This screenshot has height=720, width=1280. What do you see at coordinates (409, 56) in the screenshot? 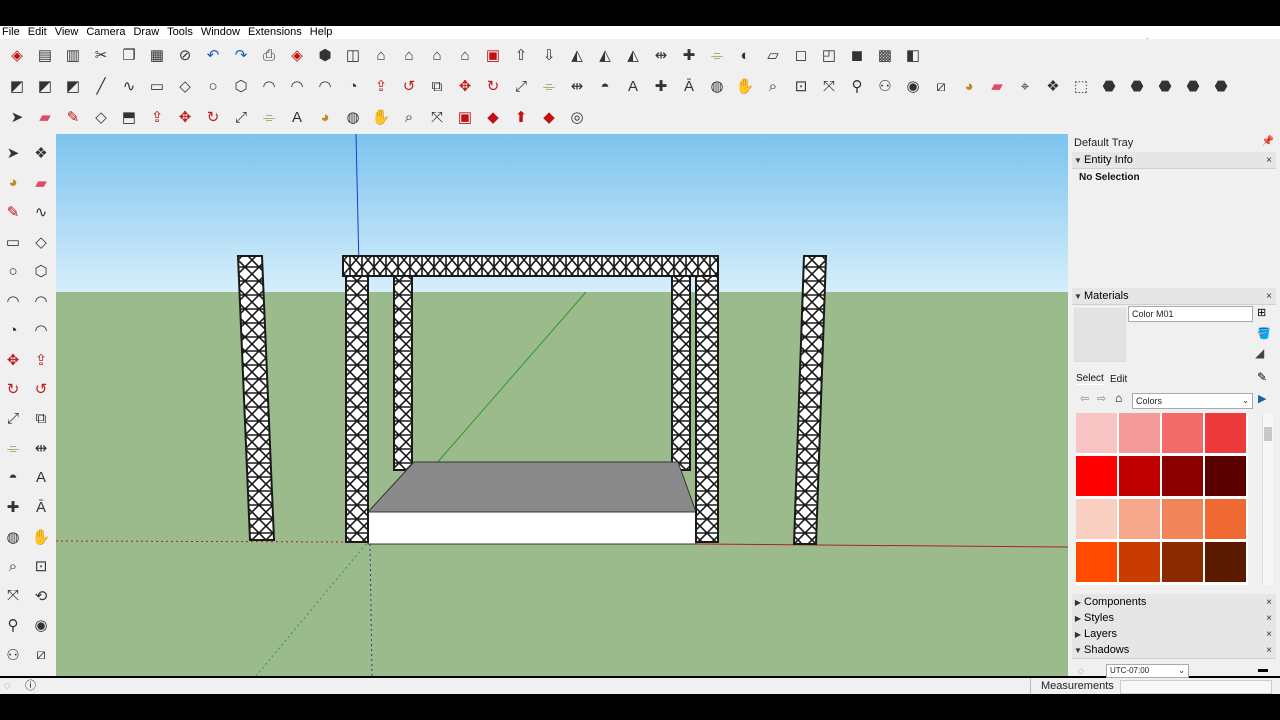
I see `right-view-icon: ⌂` at bounding box center [409, 56].